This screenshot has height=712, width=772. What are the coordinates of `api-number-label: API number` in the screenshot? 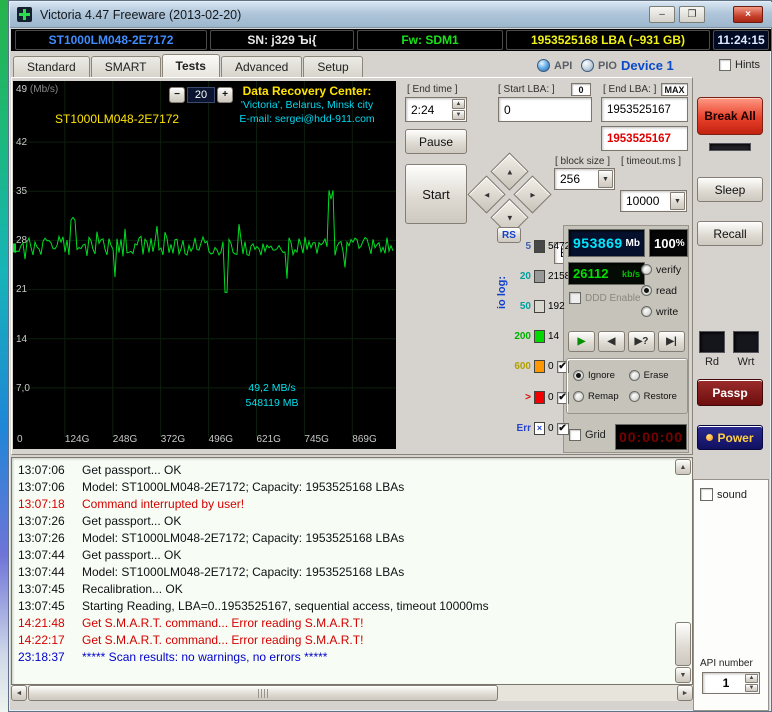 It's located at (726, 663).